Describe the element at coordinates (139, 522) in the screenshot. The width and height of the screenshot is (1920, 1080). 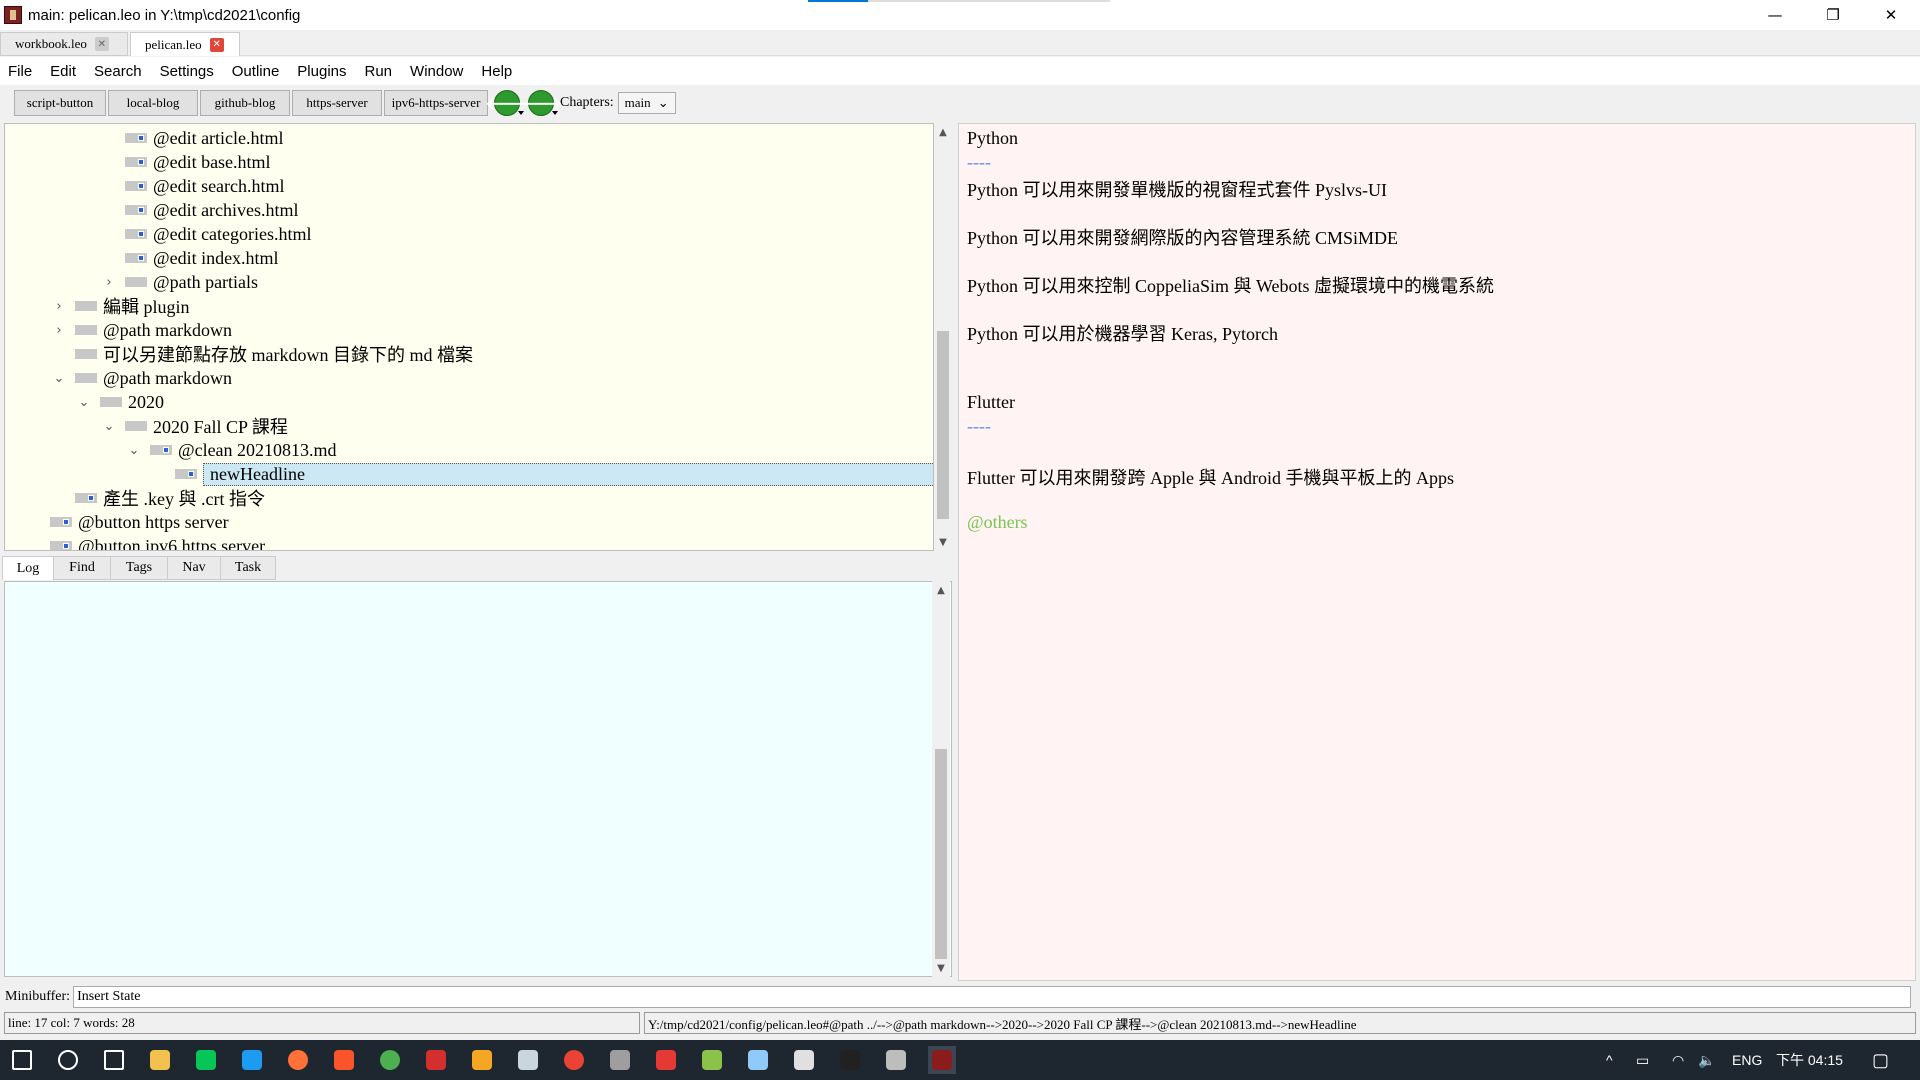
I see `outline-node: @button https server` at that location.